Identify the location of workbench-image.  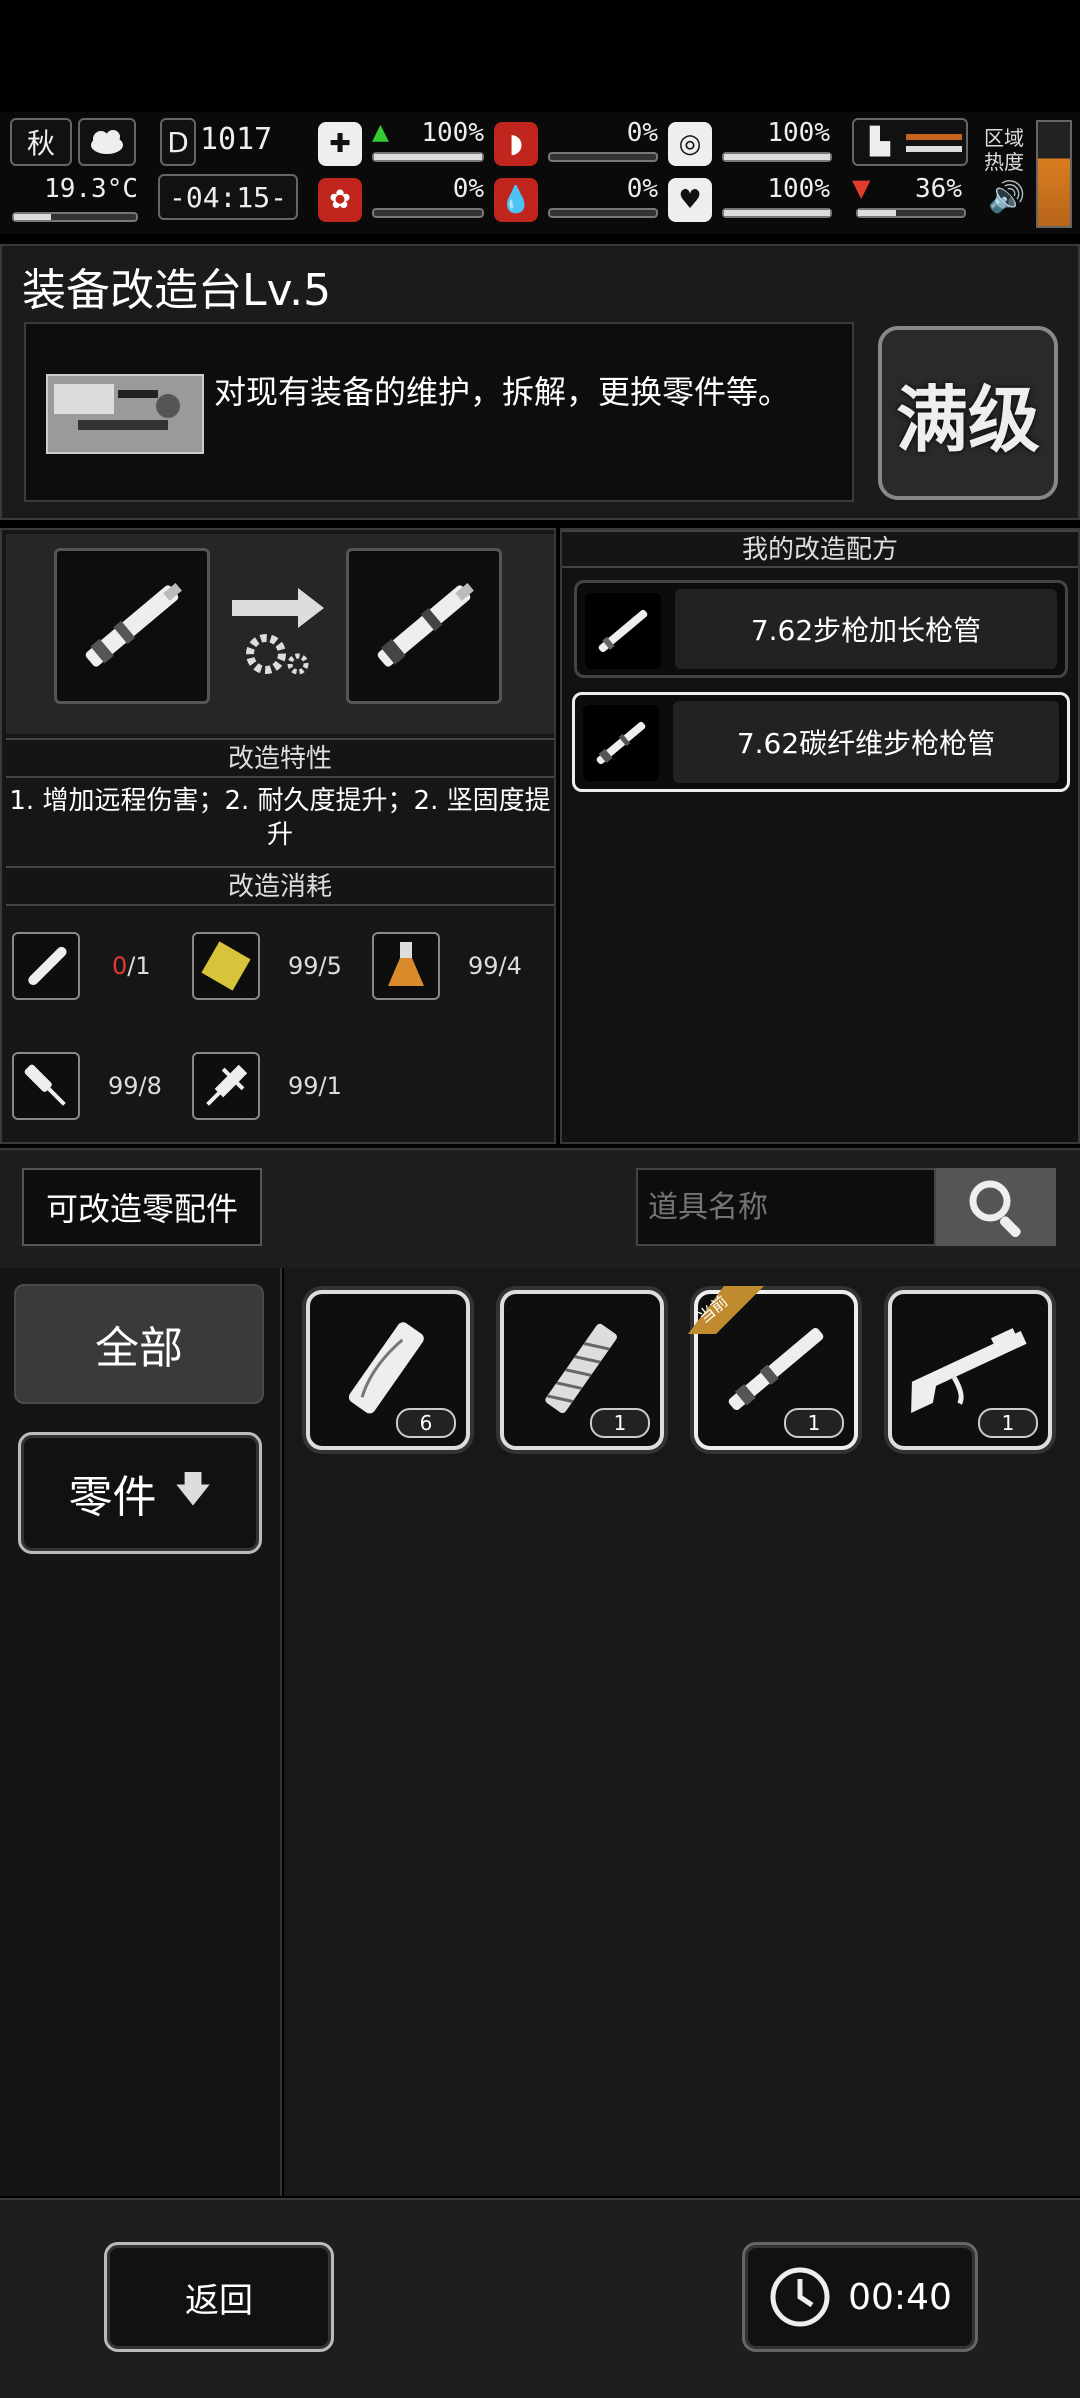
(125, 414).